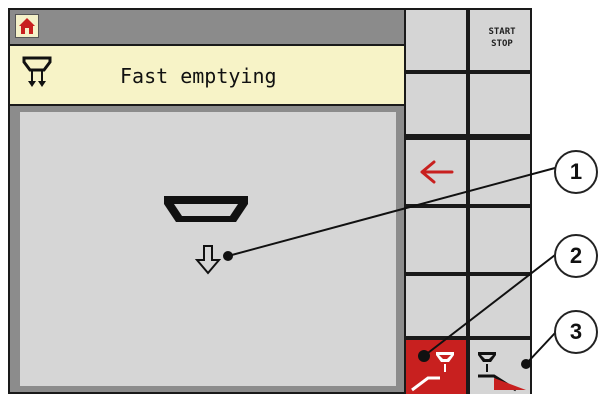  Describe the element at coordinates (576, 332) in the screenshot. I see `callout-3: 3` at that location.